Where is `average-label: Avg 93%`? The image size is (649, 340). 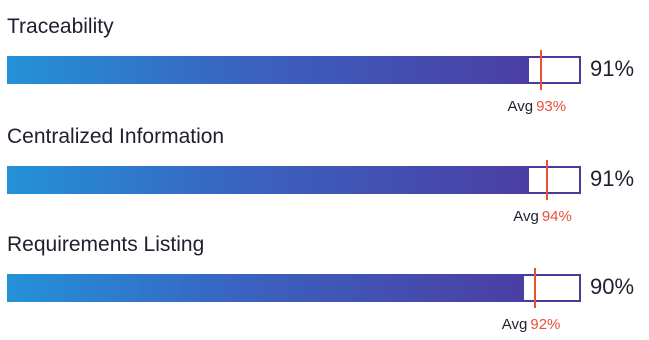 average-label: Avg 93% is located at coordinates (537, 107).